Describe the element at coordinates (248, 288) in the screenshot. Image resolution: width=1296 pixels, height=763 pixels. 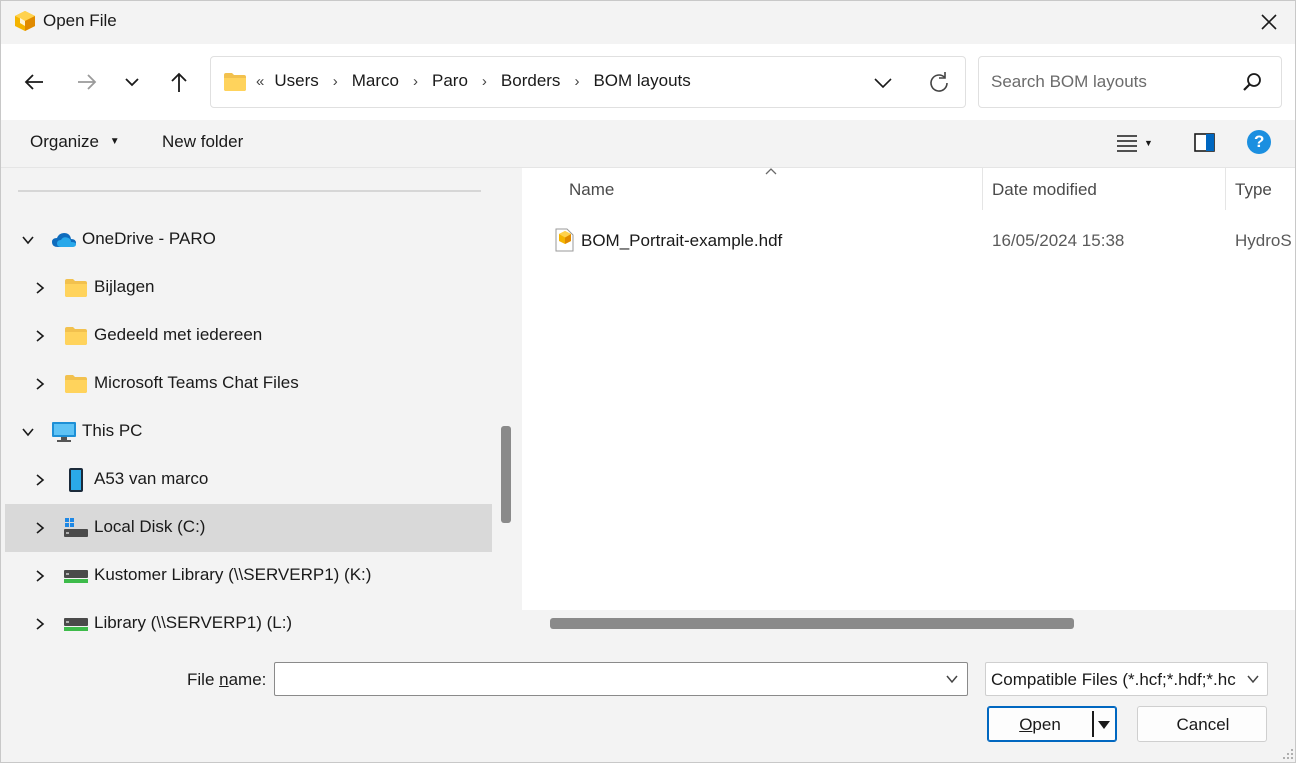
I see `tree-item-bijlagen: Bijlagen` at that location.